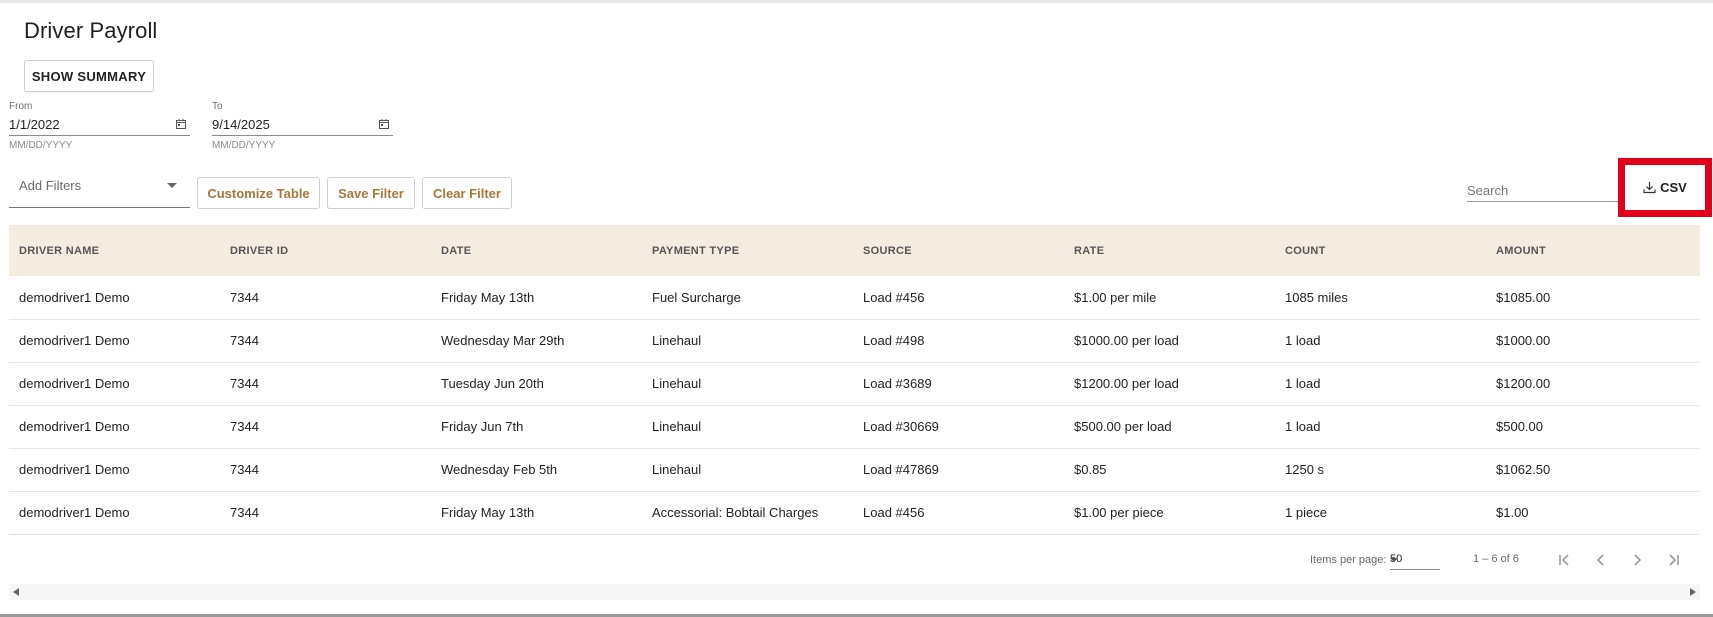 The width and height of the screenshot is (1713, 617). What do you see at coordinates (50, 185) in the screenshot?
I see `add-filters-placeholder: Add Filters` at bounding box center [50, 185].